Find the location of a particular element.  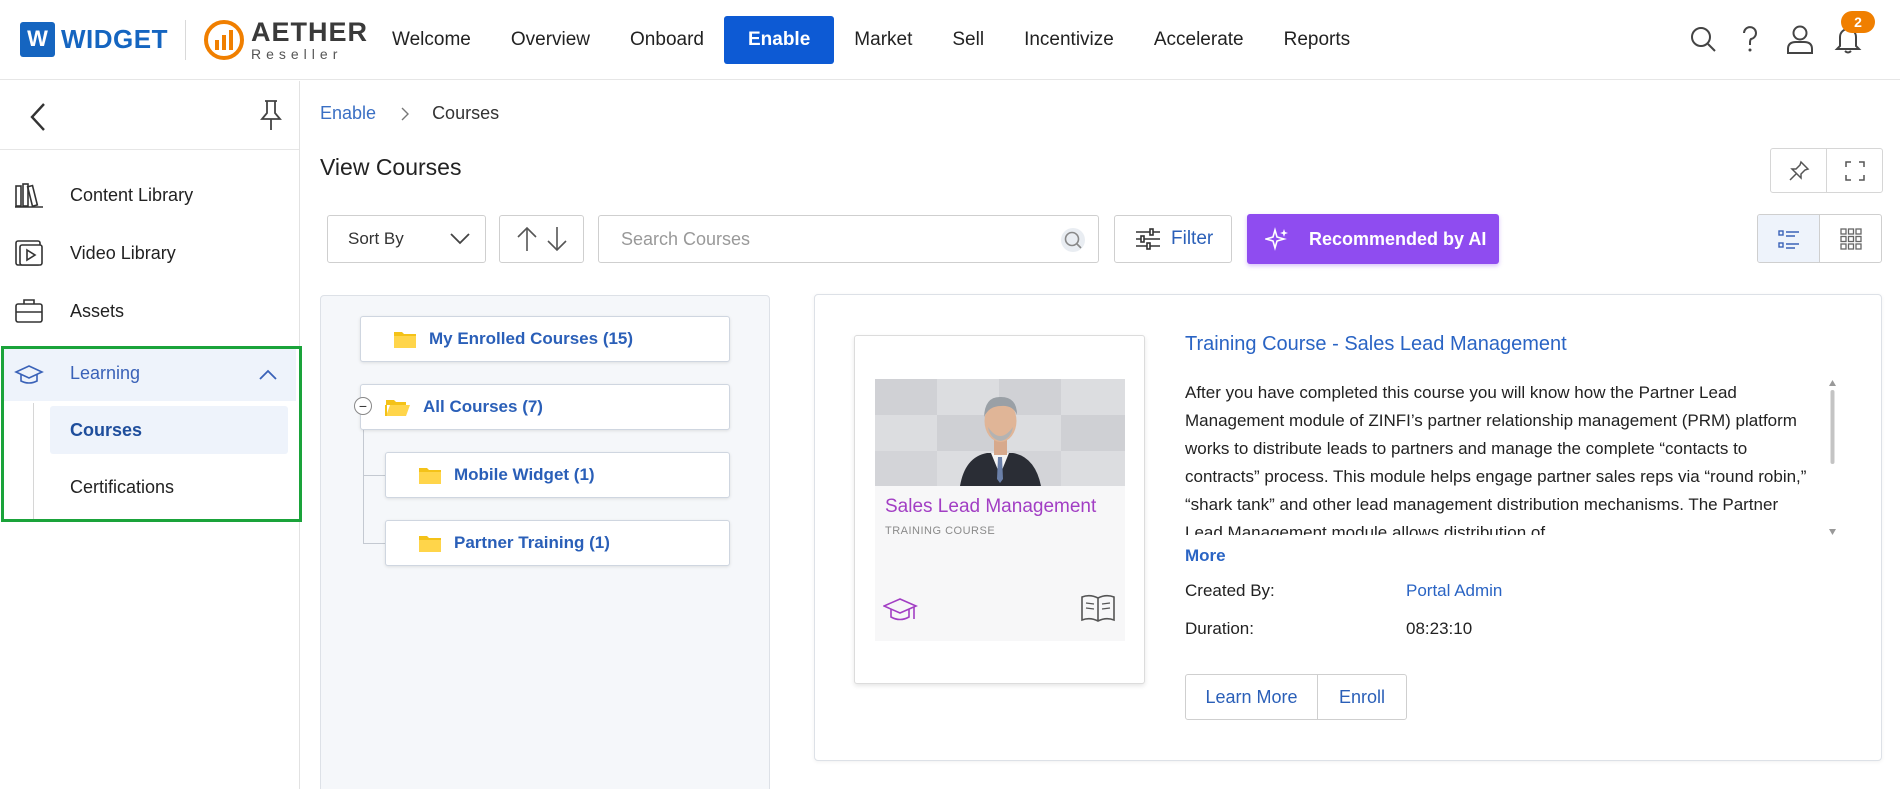

sidebar-subitem-courses: Courses is located at coordinates (169, 430).